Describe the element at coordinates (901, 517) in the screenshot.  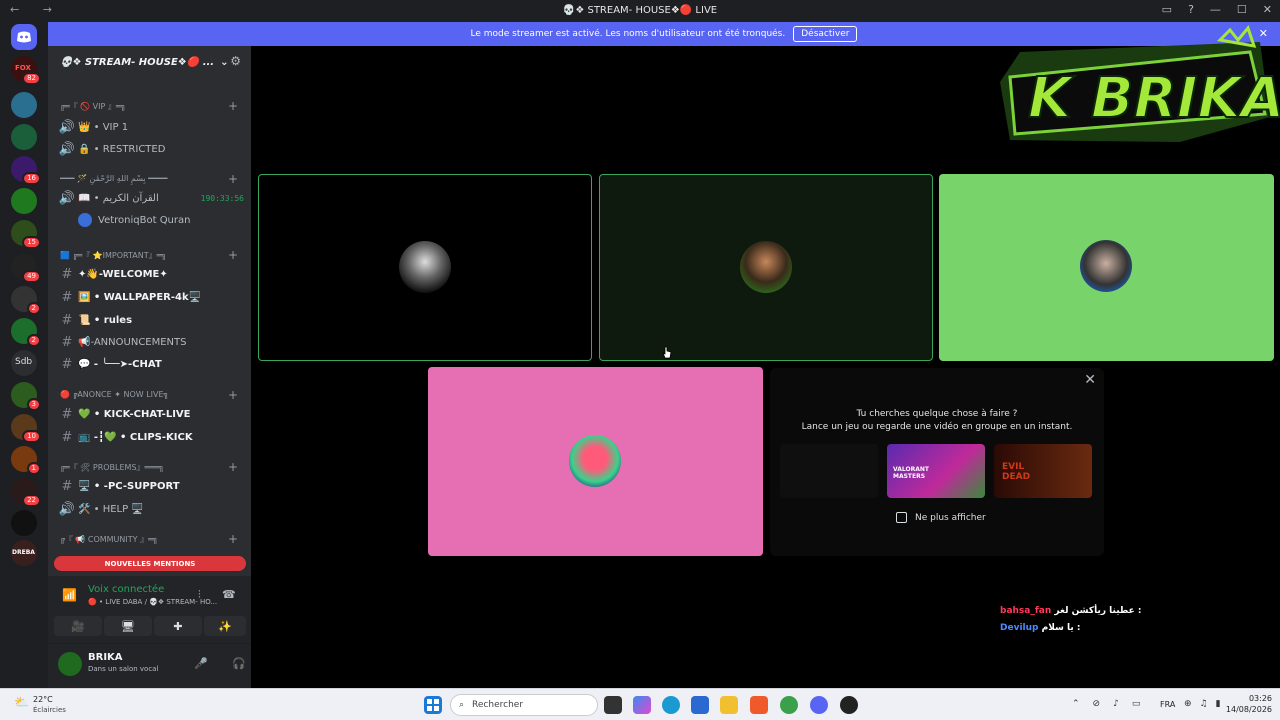
I see `checkbox` at that location.